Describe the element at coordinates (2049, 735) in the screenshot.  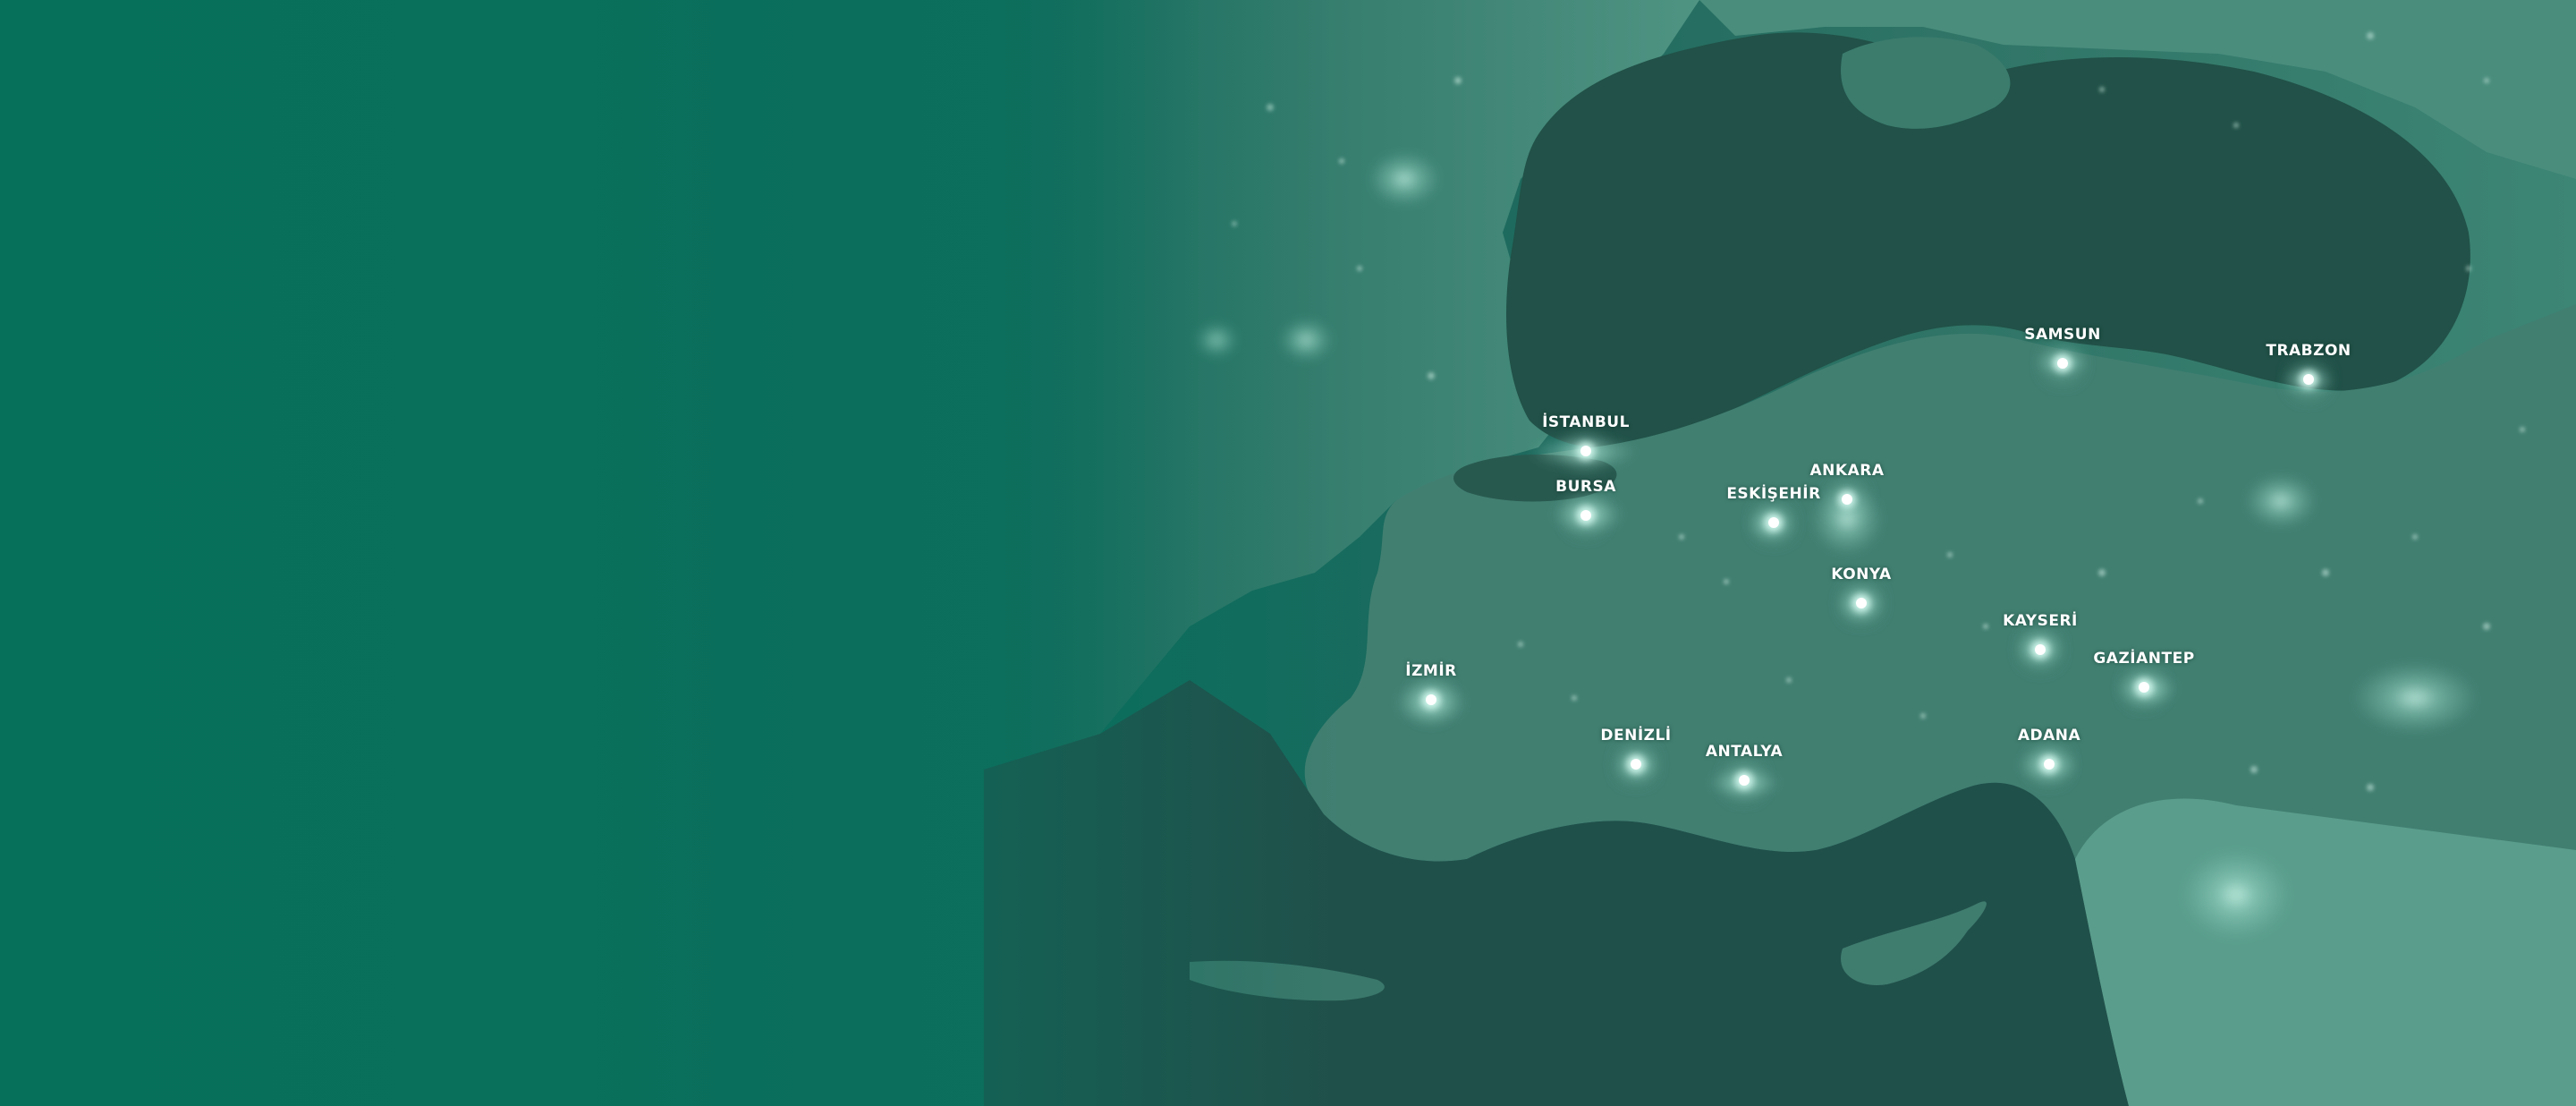
I see `city-label-adana: ADANA` at that location.